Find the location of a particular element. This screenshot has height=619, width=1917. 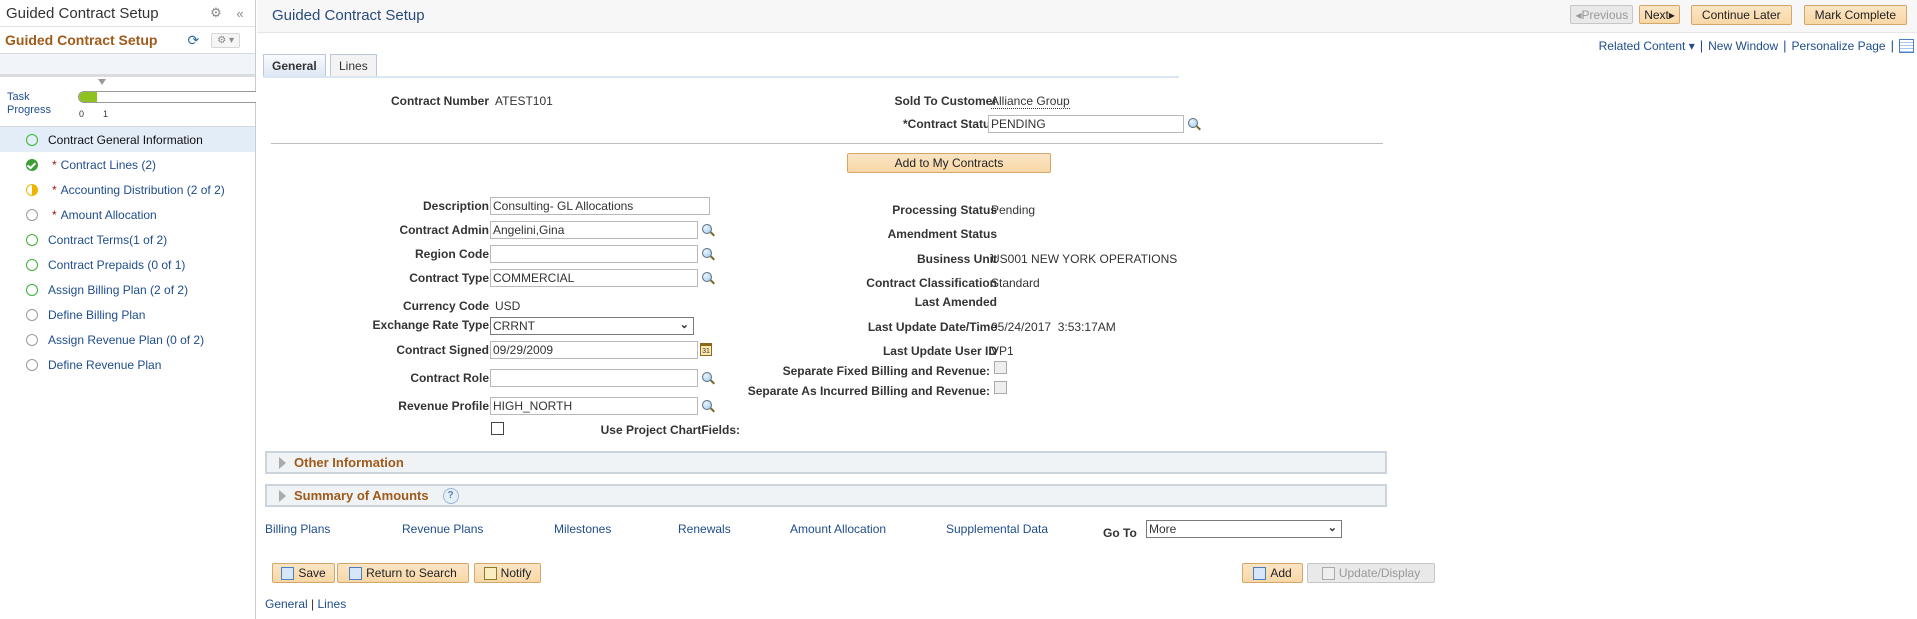

step-item: Assign Billing Plan (2 of 2) is located at coordinates (127, 289).